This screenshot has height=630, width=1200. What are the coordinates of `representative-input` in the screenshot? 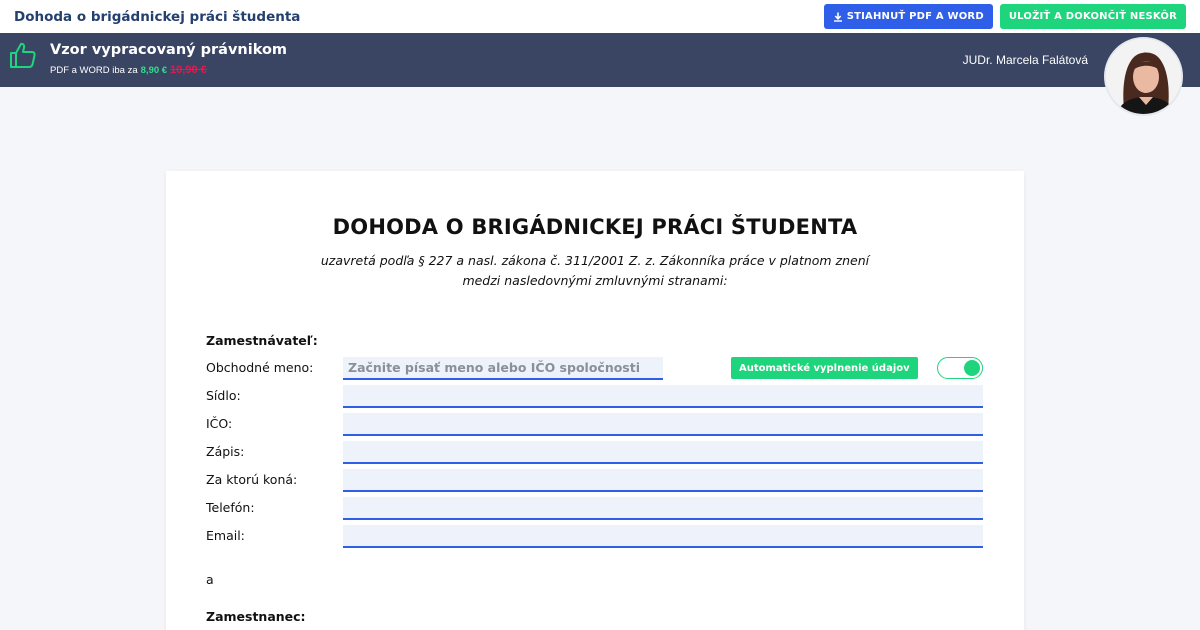 It's located at (663, 480).